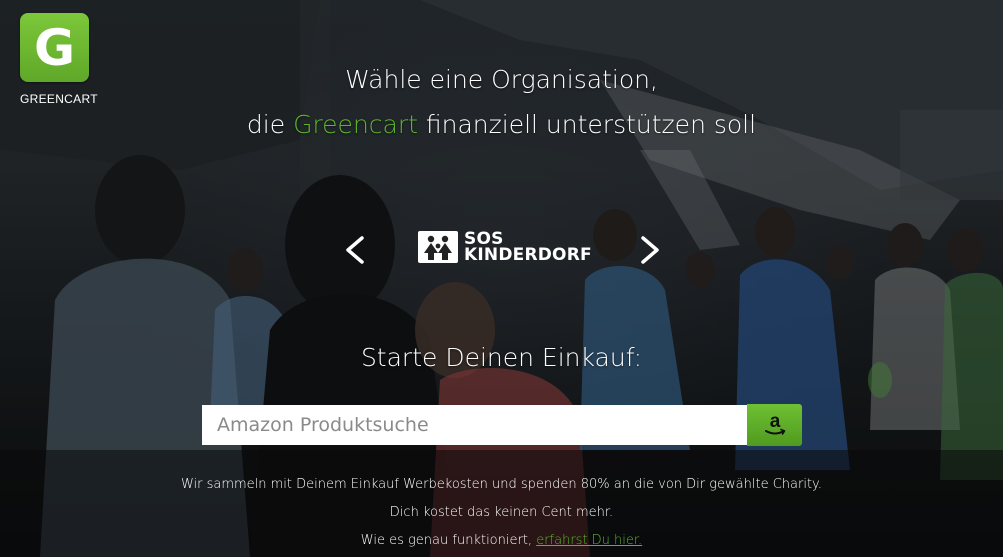 The height and width of the screenshot is (557, 1003). I want to click on headline-line-1: Wähle eine Organisation,, so click(501, 79).